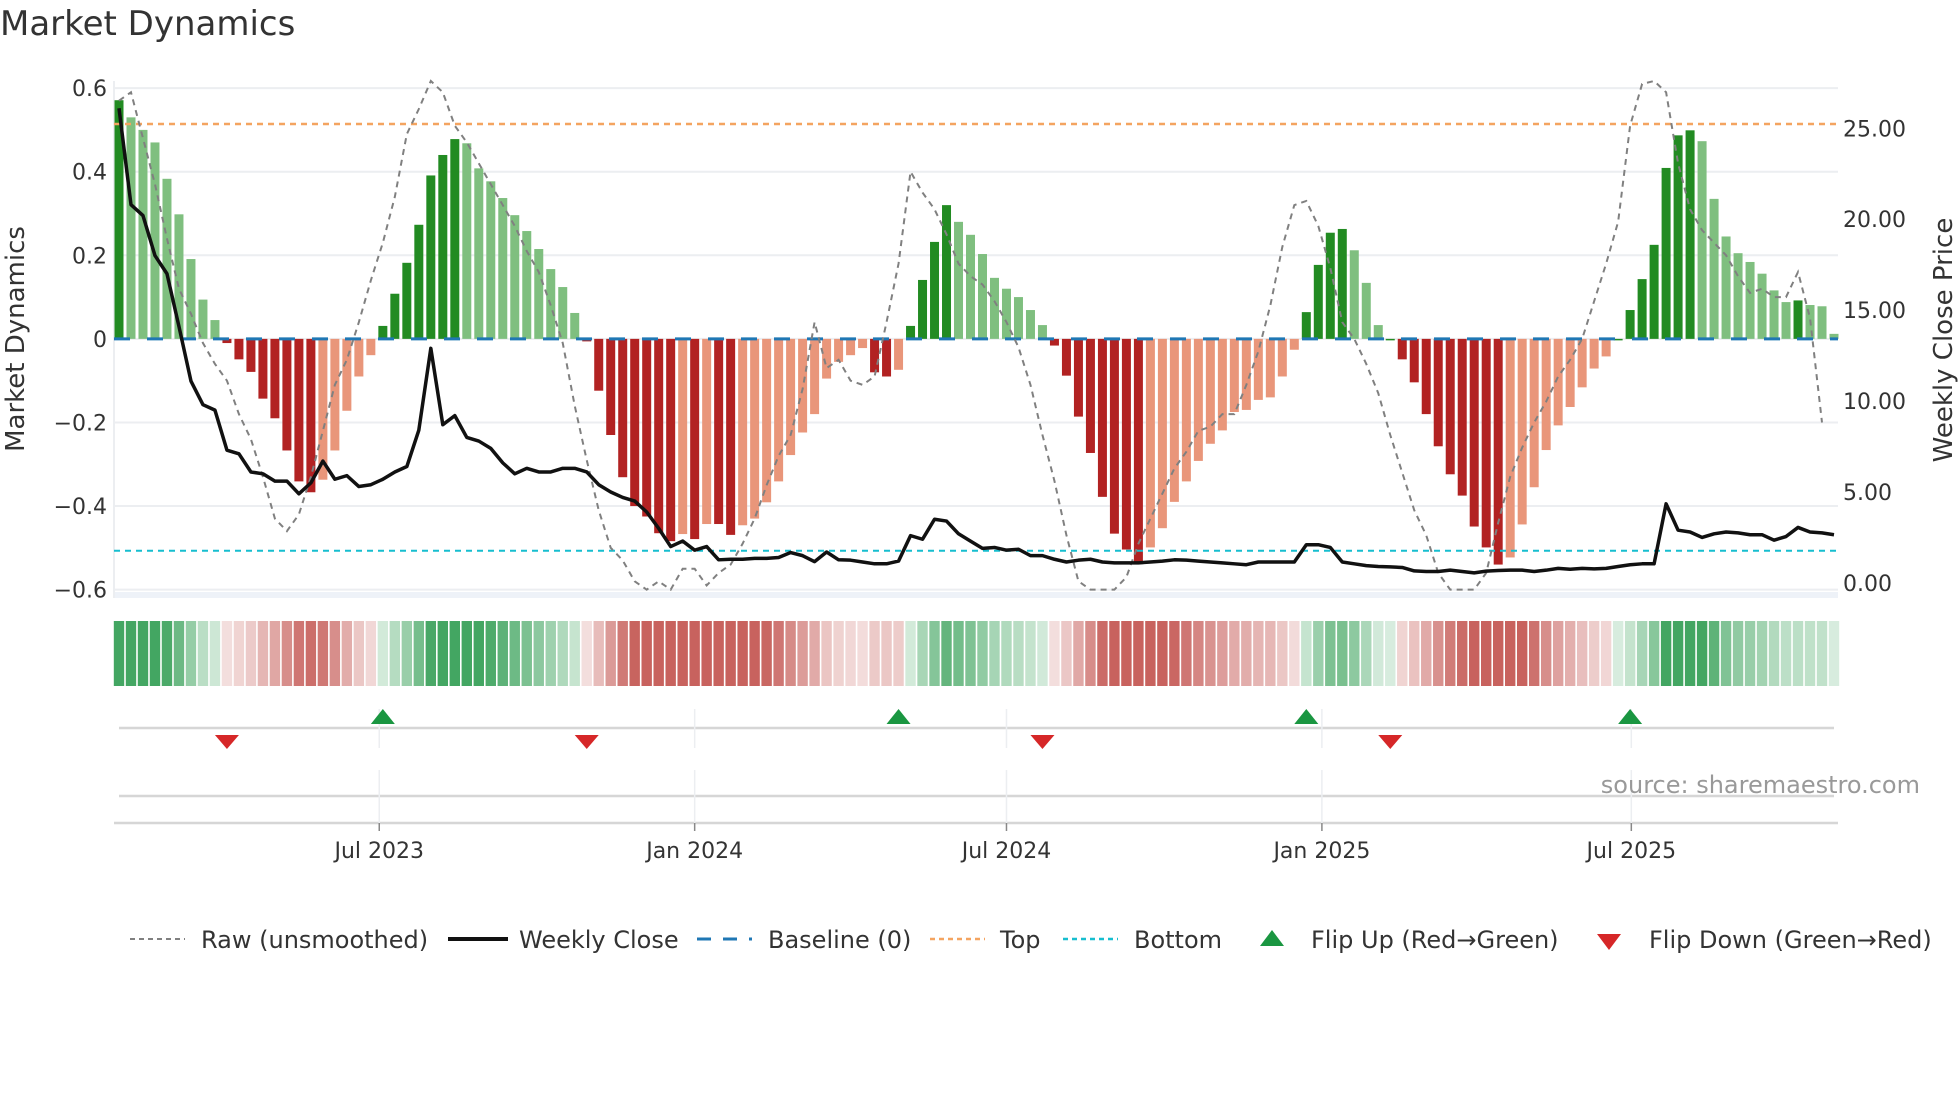 The image size is (1960, 1102). What do you see at coordinates (976, 595) in the screenshot?
I see `plot-bottom-band` at bounding box center [976, 595].